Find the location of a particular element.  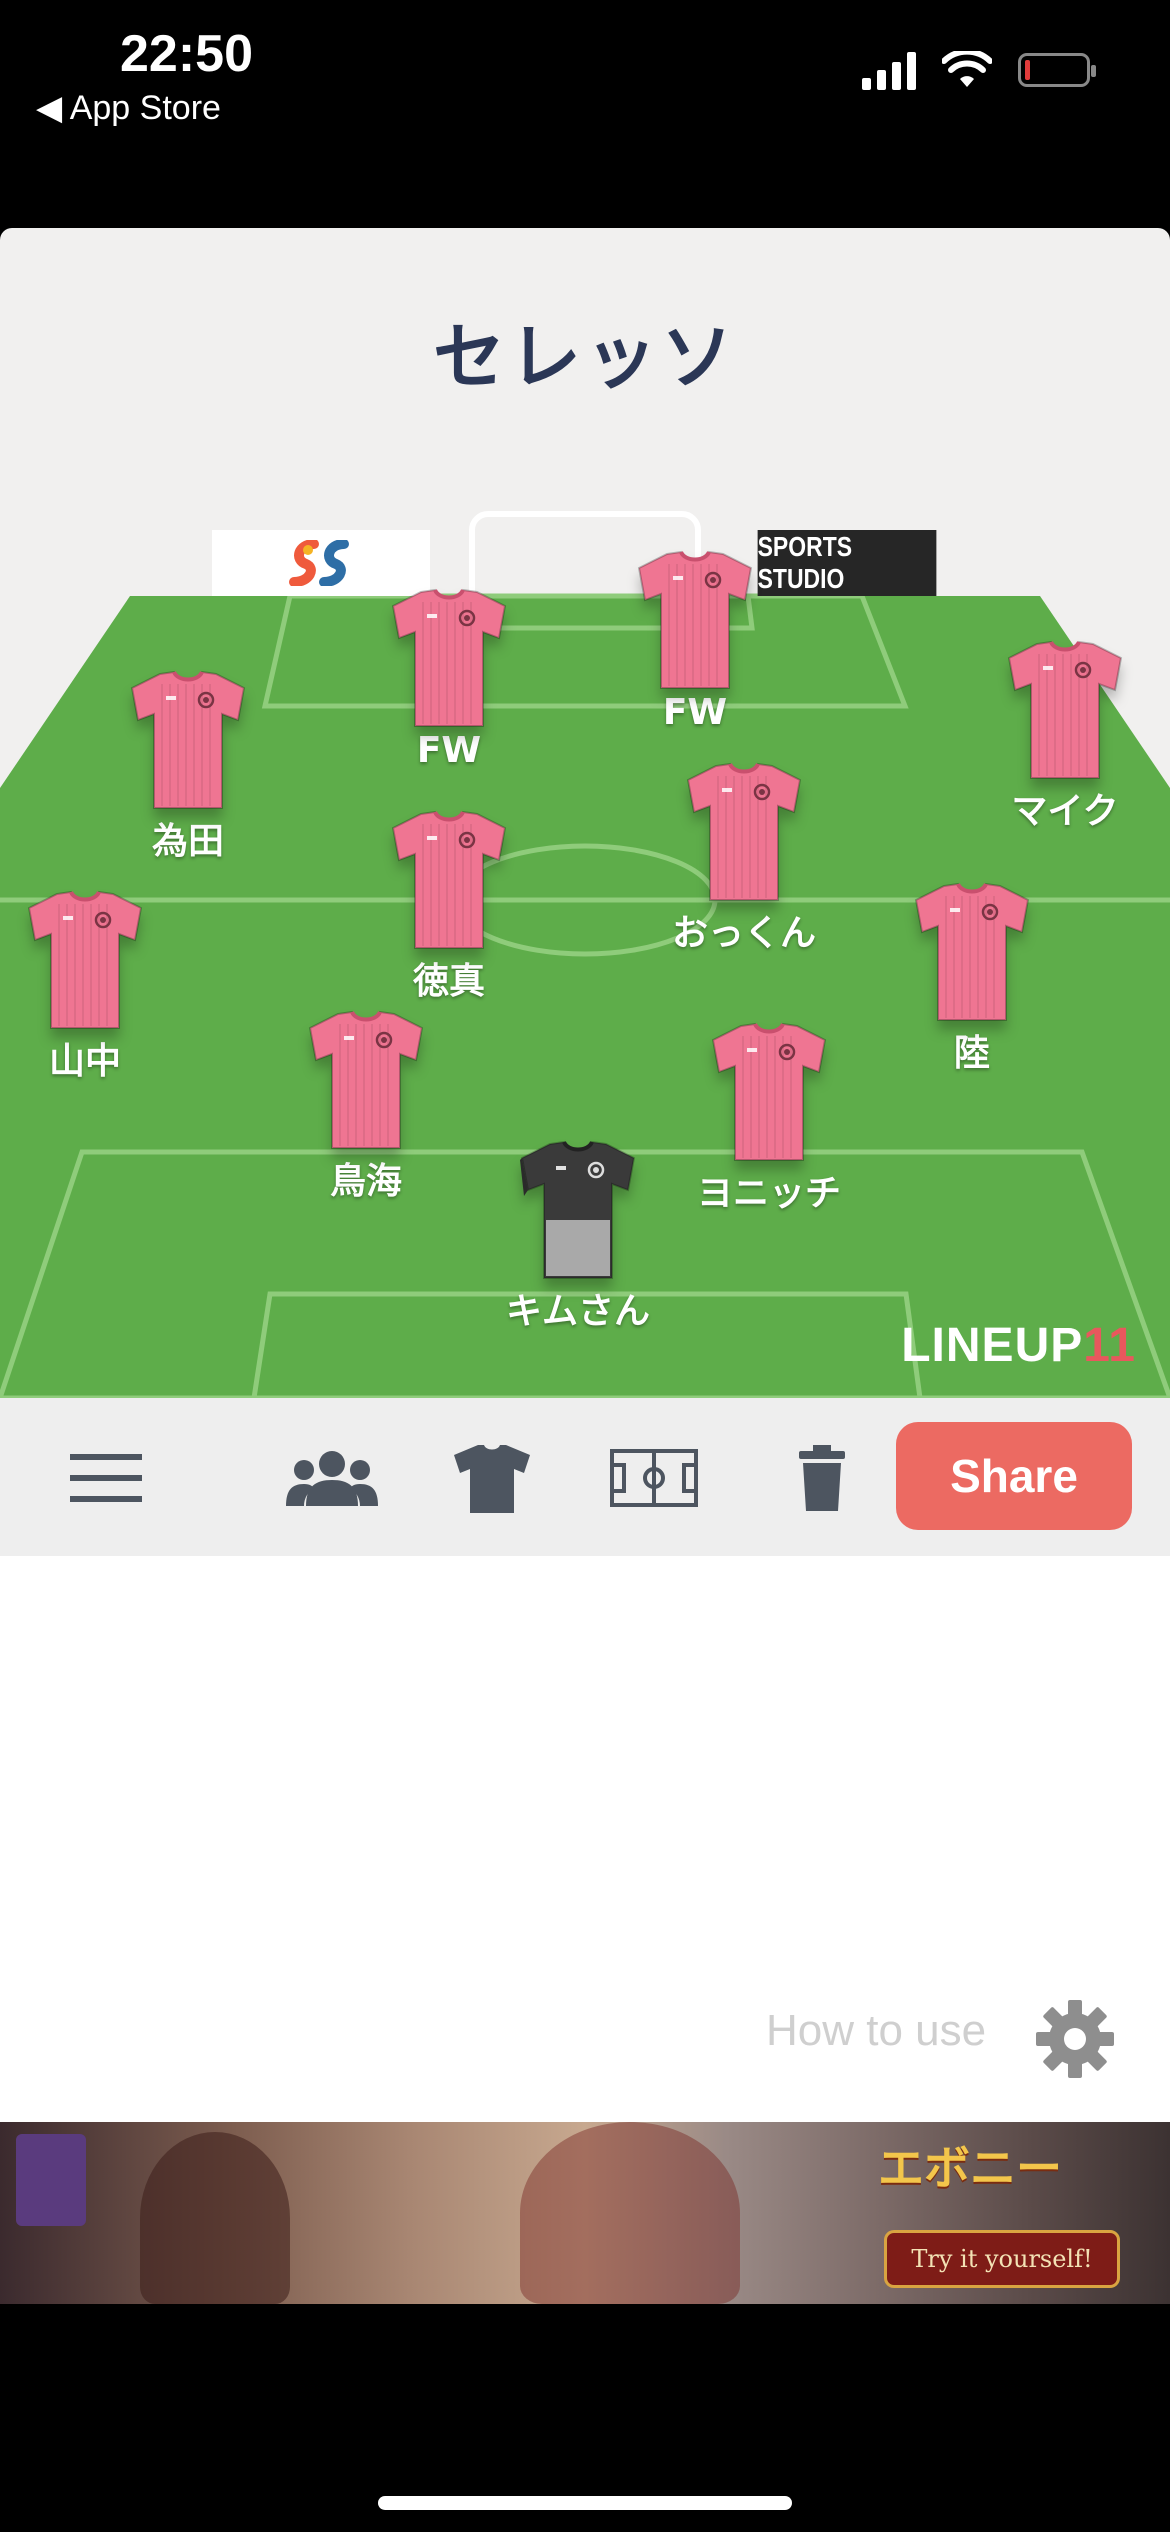

players-button is located at coordinates (332, 1478).